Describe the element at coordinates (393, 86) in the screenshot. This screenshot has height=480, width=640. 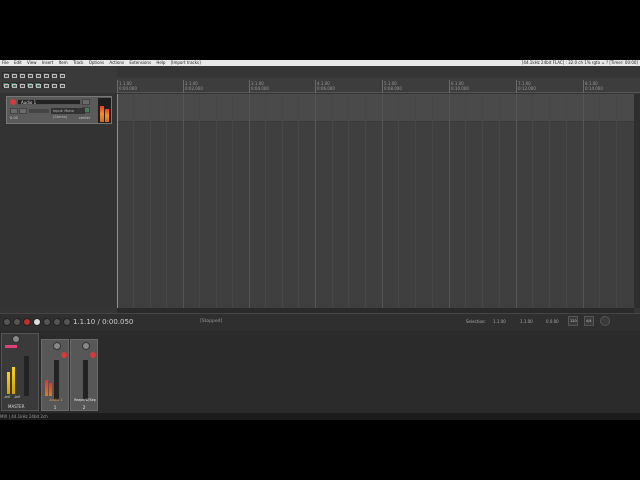
I see `ruler-label: 5.1.00 0:08.000` at that location.